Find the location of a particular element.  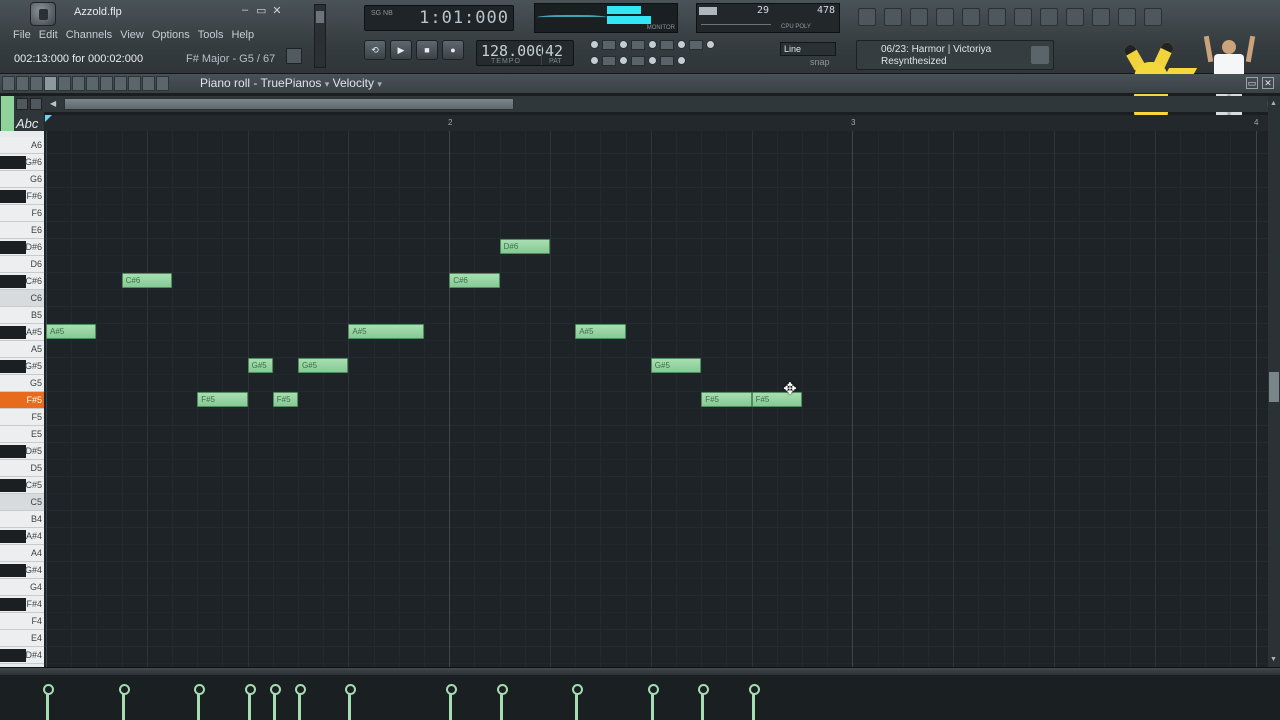

toolbar-scroll is located at coordinates (320, 36).